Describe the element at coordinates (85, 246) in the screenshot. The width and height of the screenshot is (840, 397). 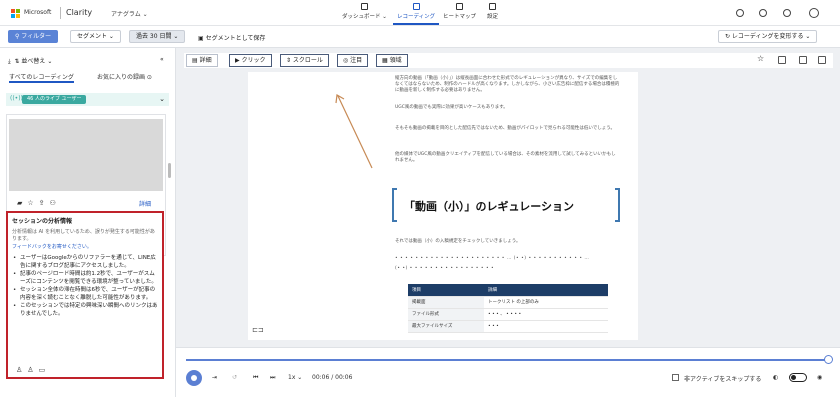
I see `feedback-link: フィードバックをお寄せください。` at that location.